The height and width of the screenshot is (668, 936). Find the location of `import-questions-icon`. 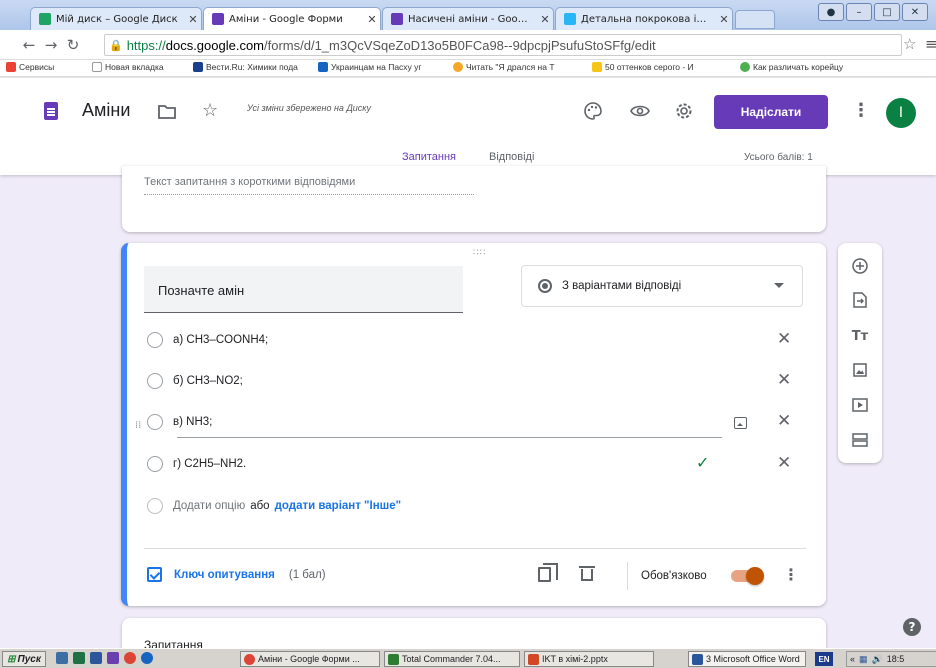

import-questions-icon is located at coordinates (860, 300).